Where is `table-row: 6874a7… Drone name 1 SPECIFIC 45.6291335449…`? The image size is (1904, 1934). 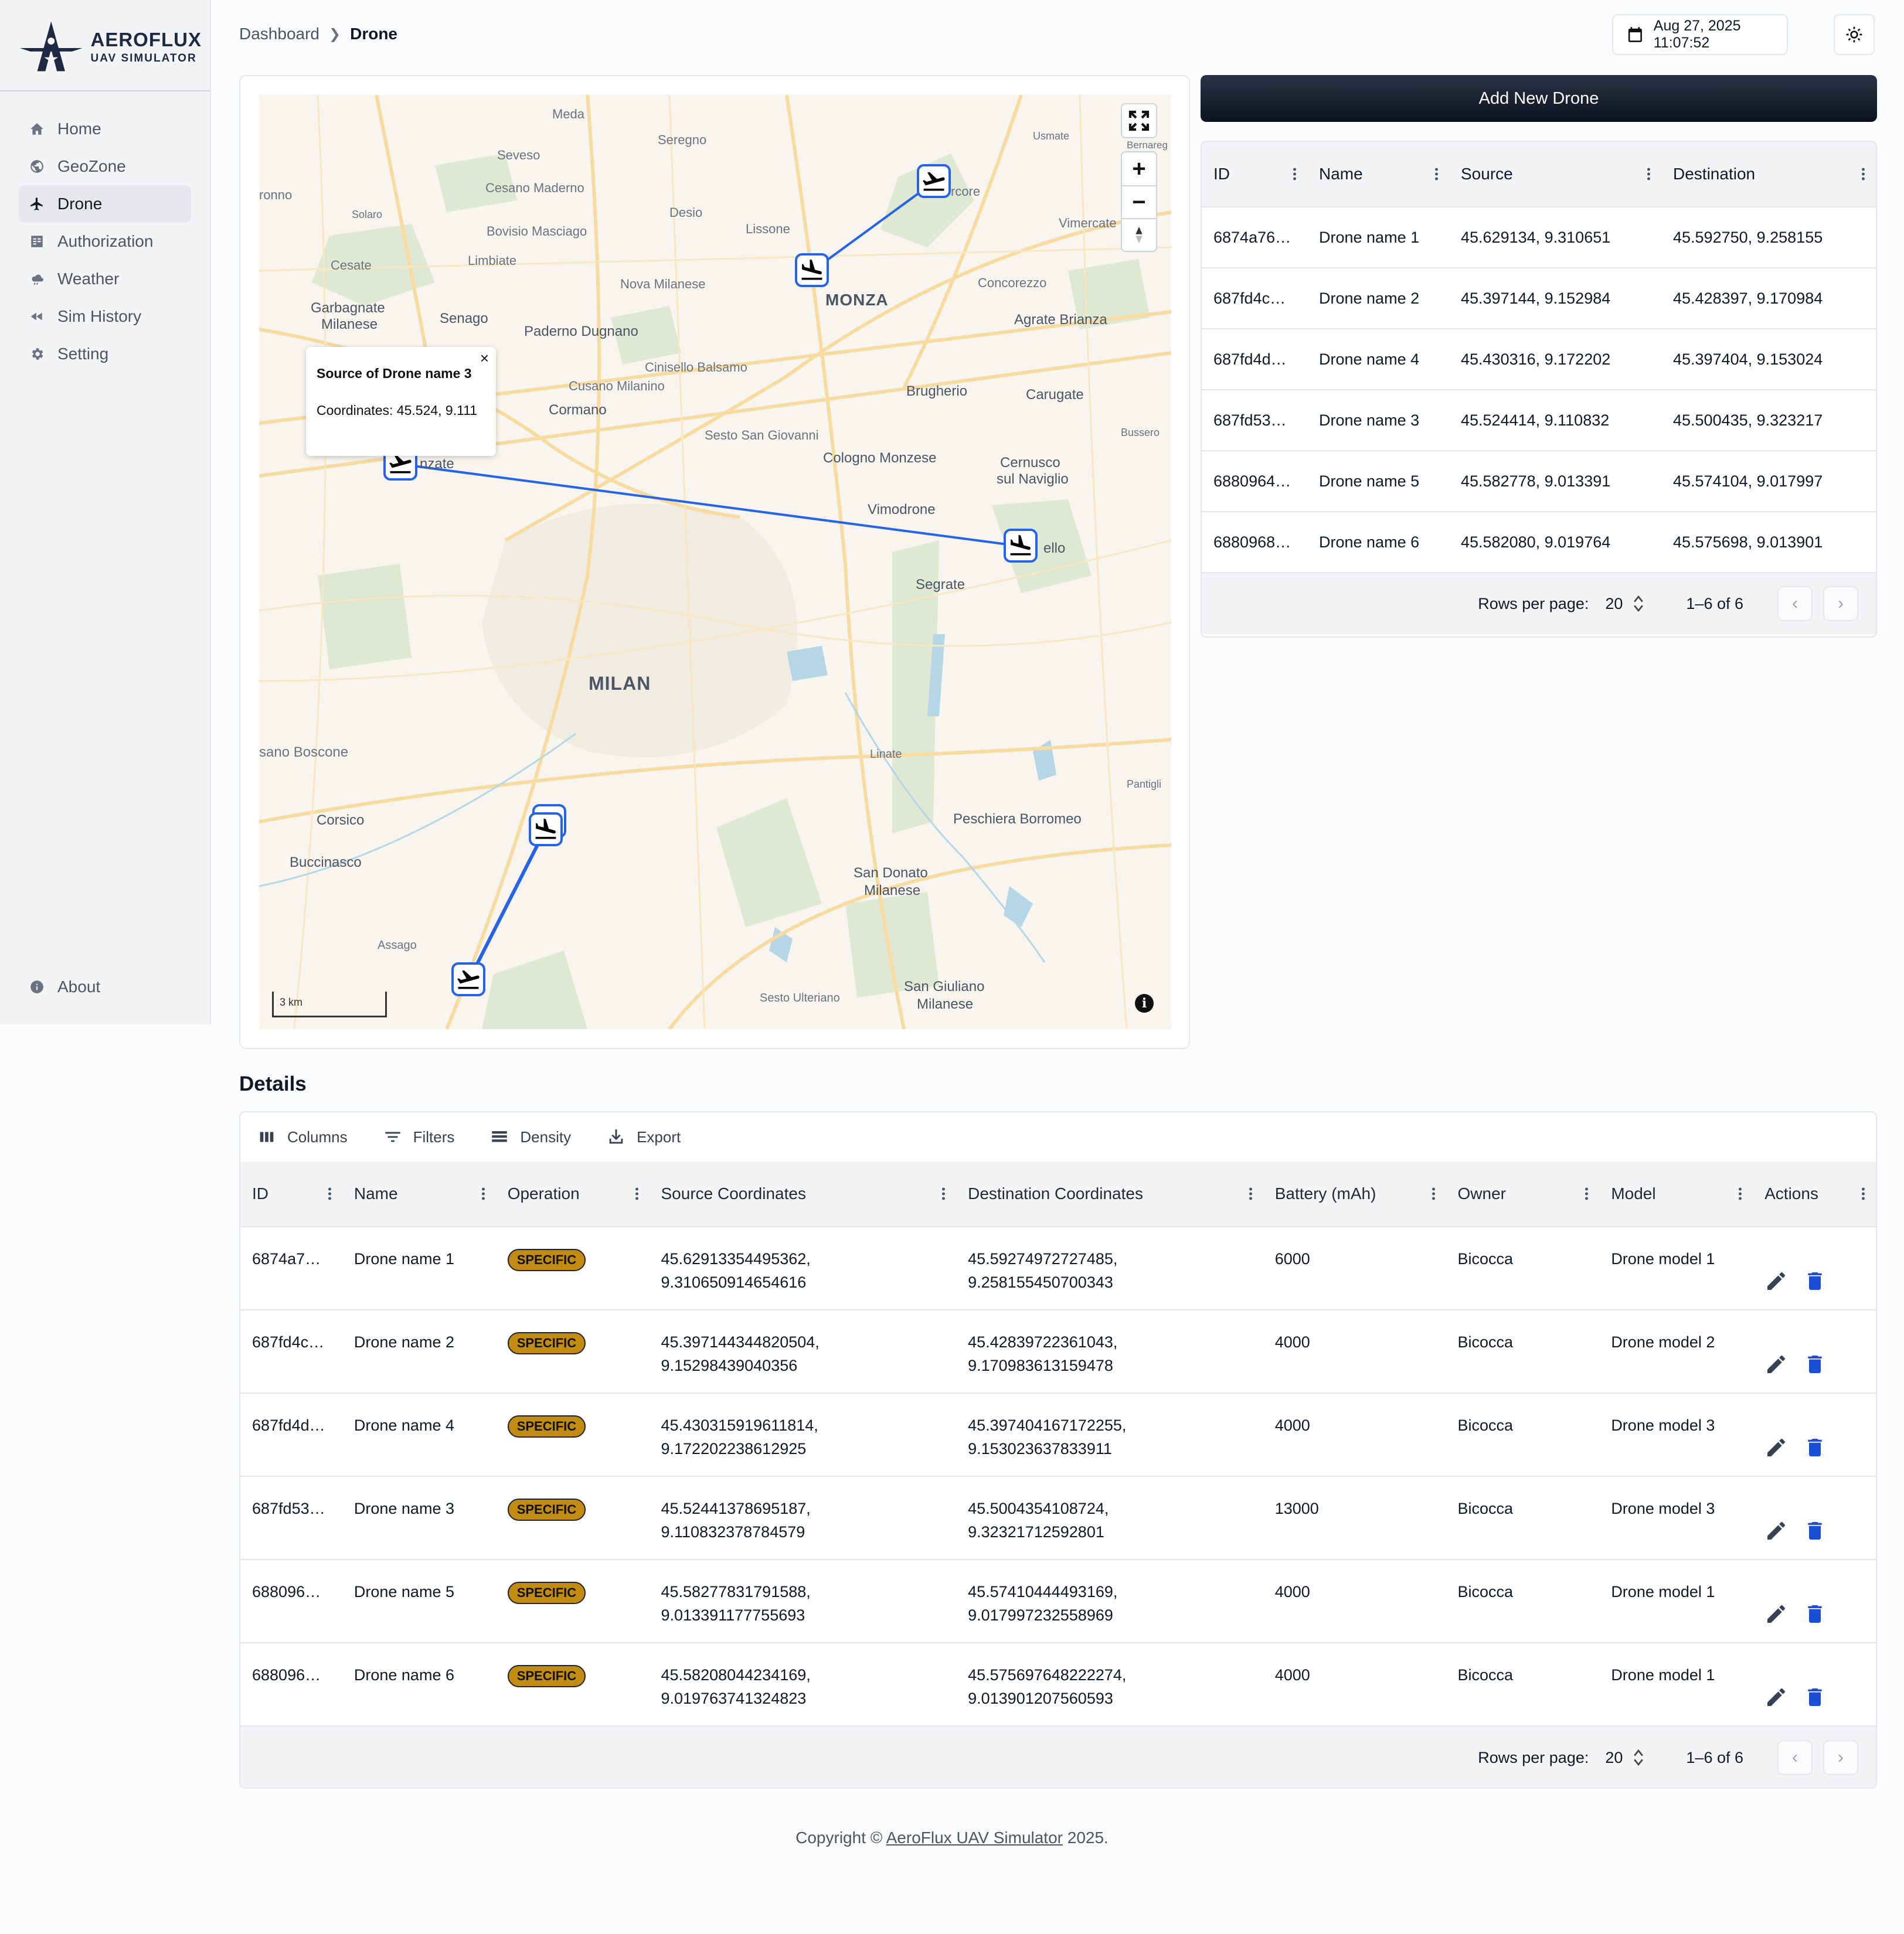
table-row: 6874a7… Drone name 1 SPECIFIC 45.6291335449… is located at coordinates (1058, 1268).